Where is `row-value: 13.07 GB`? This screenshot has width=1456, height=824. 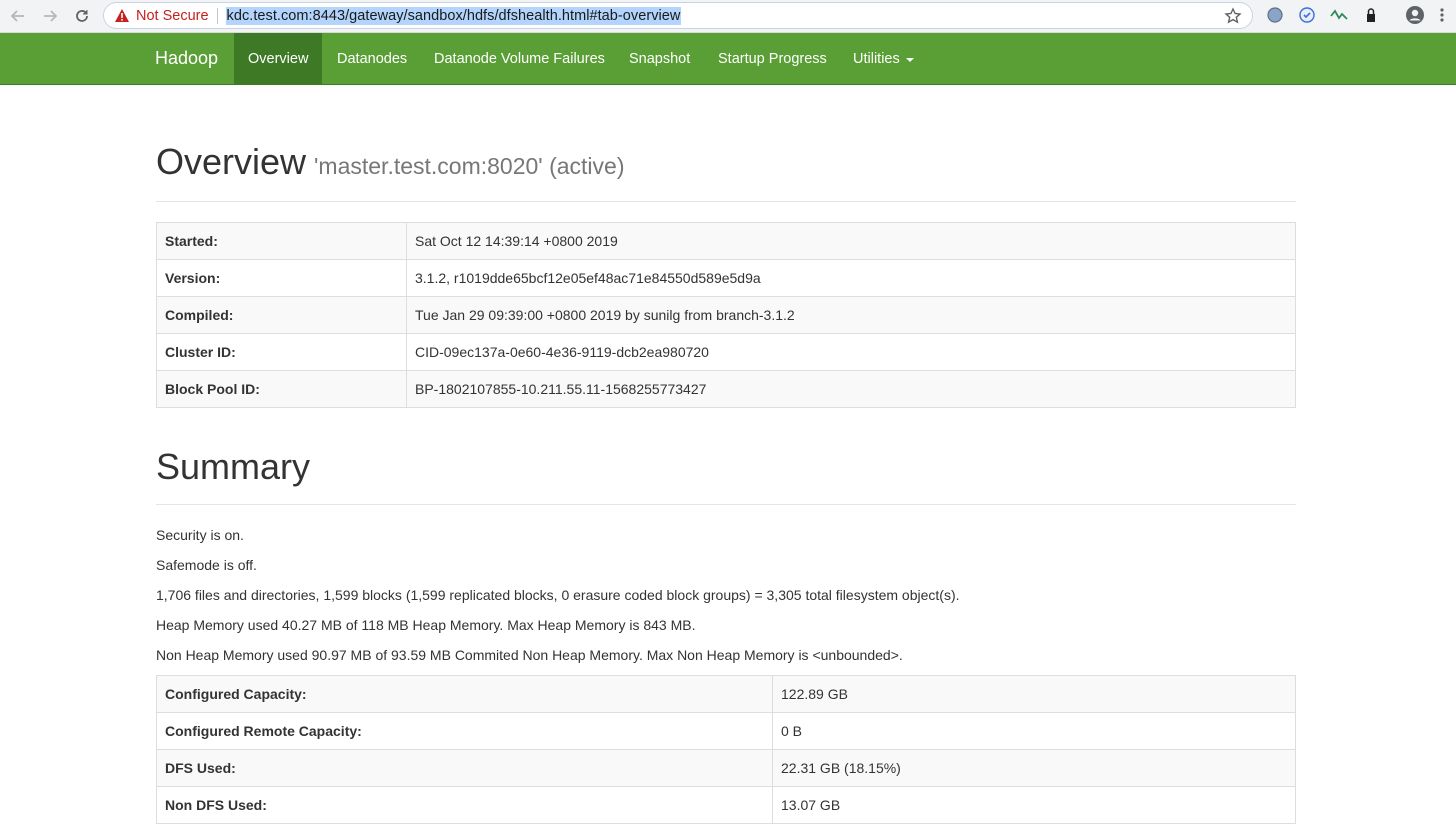
row-value: 13.07 GB is located at coordinates (1034, 805).